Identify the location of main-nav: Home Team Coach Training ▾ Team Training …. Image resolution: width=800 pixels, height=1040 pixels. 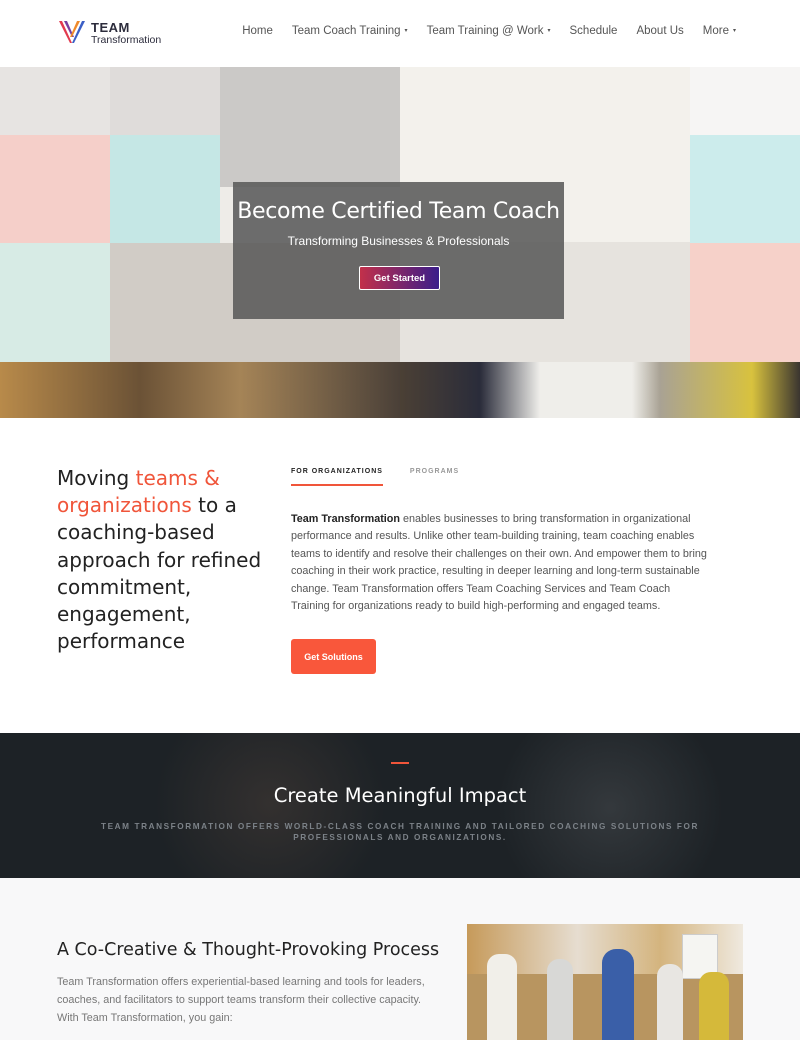
(489, 31).